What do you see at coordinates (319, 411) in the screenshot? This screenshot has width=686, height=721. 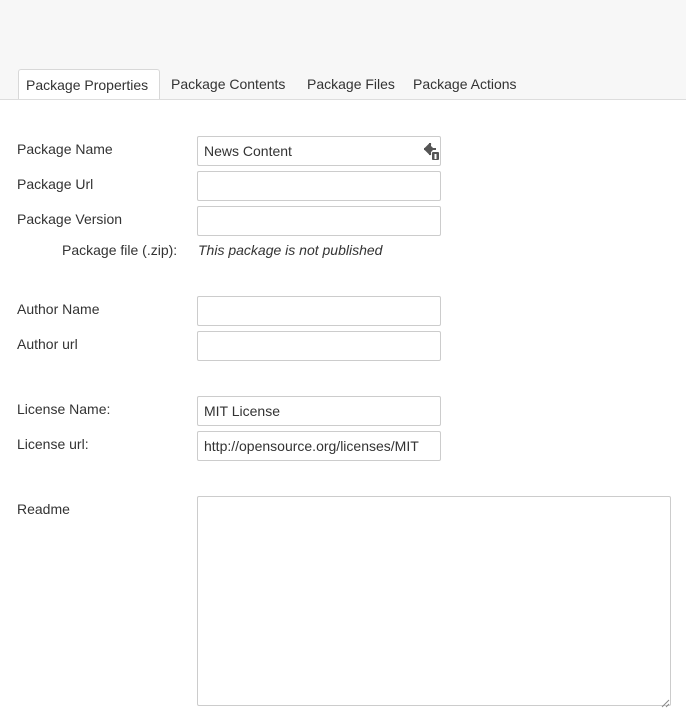 I see `license-name-input` at bounding box center [319, 411].